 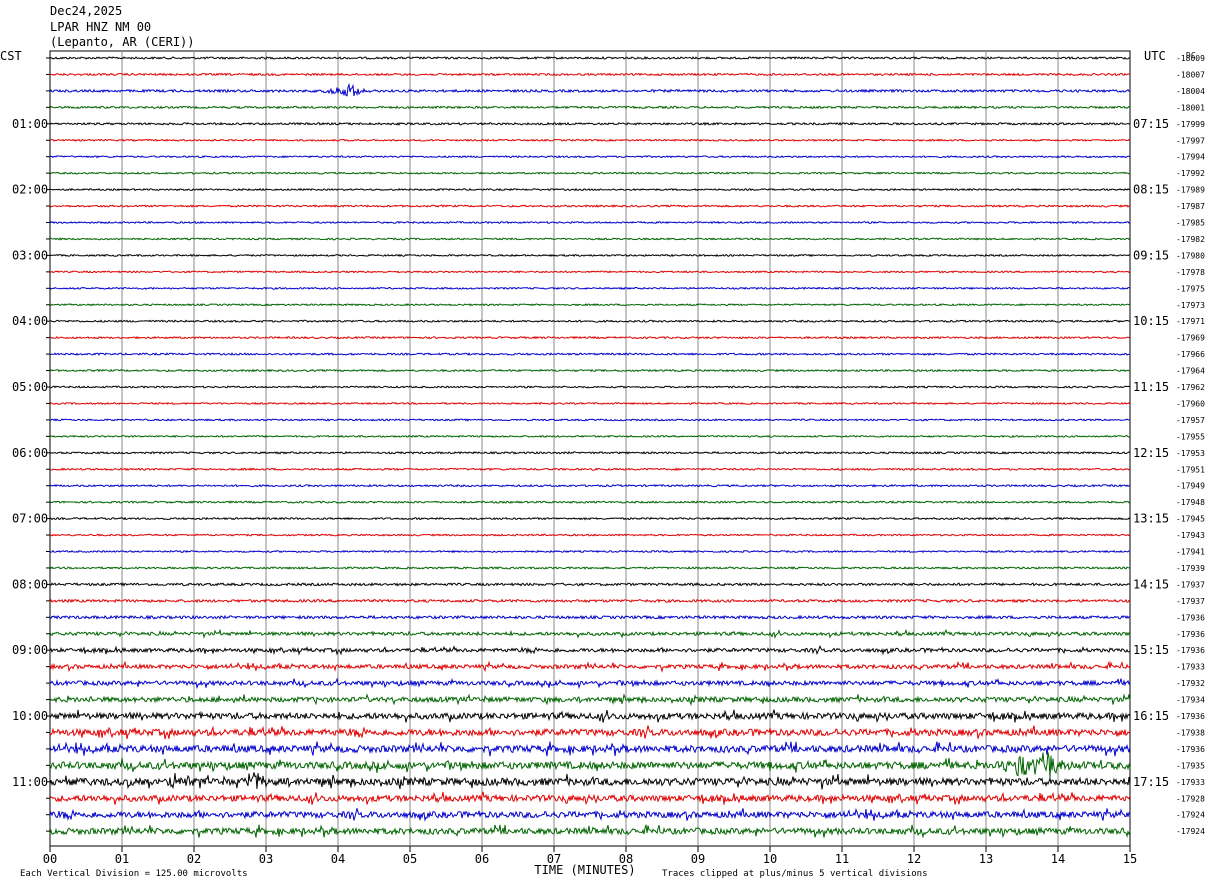 I want to click on dc-offset-label: -18004, so click(x=1190, y=91).